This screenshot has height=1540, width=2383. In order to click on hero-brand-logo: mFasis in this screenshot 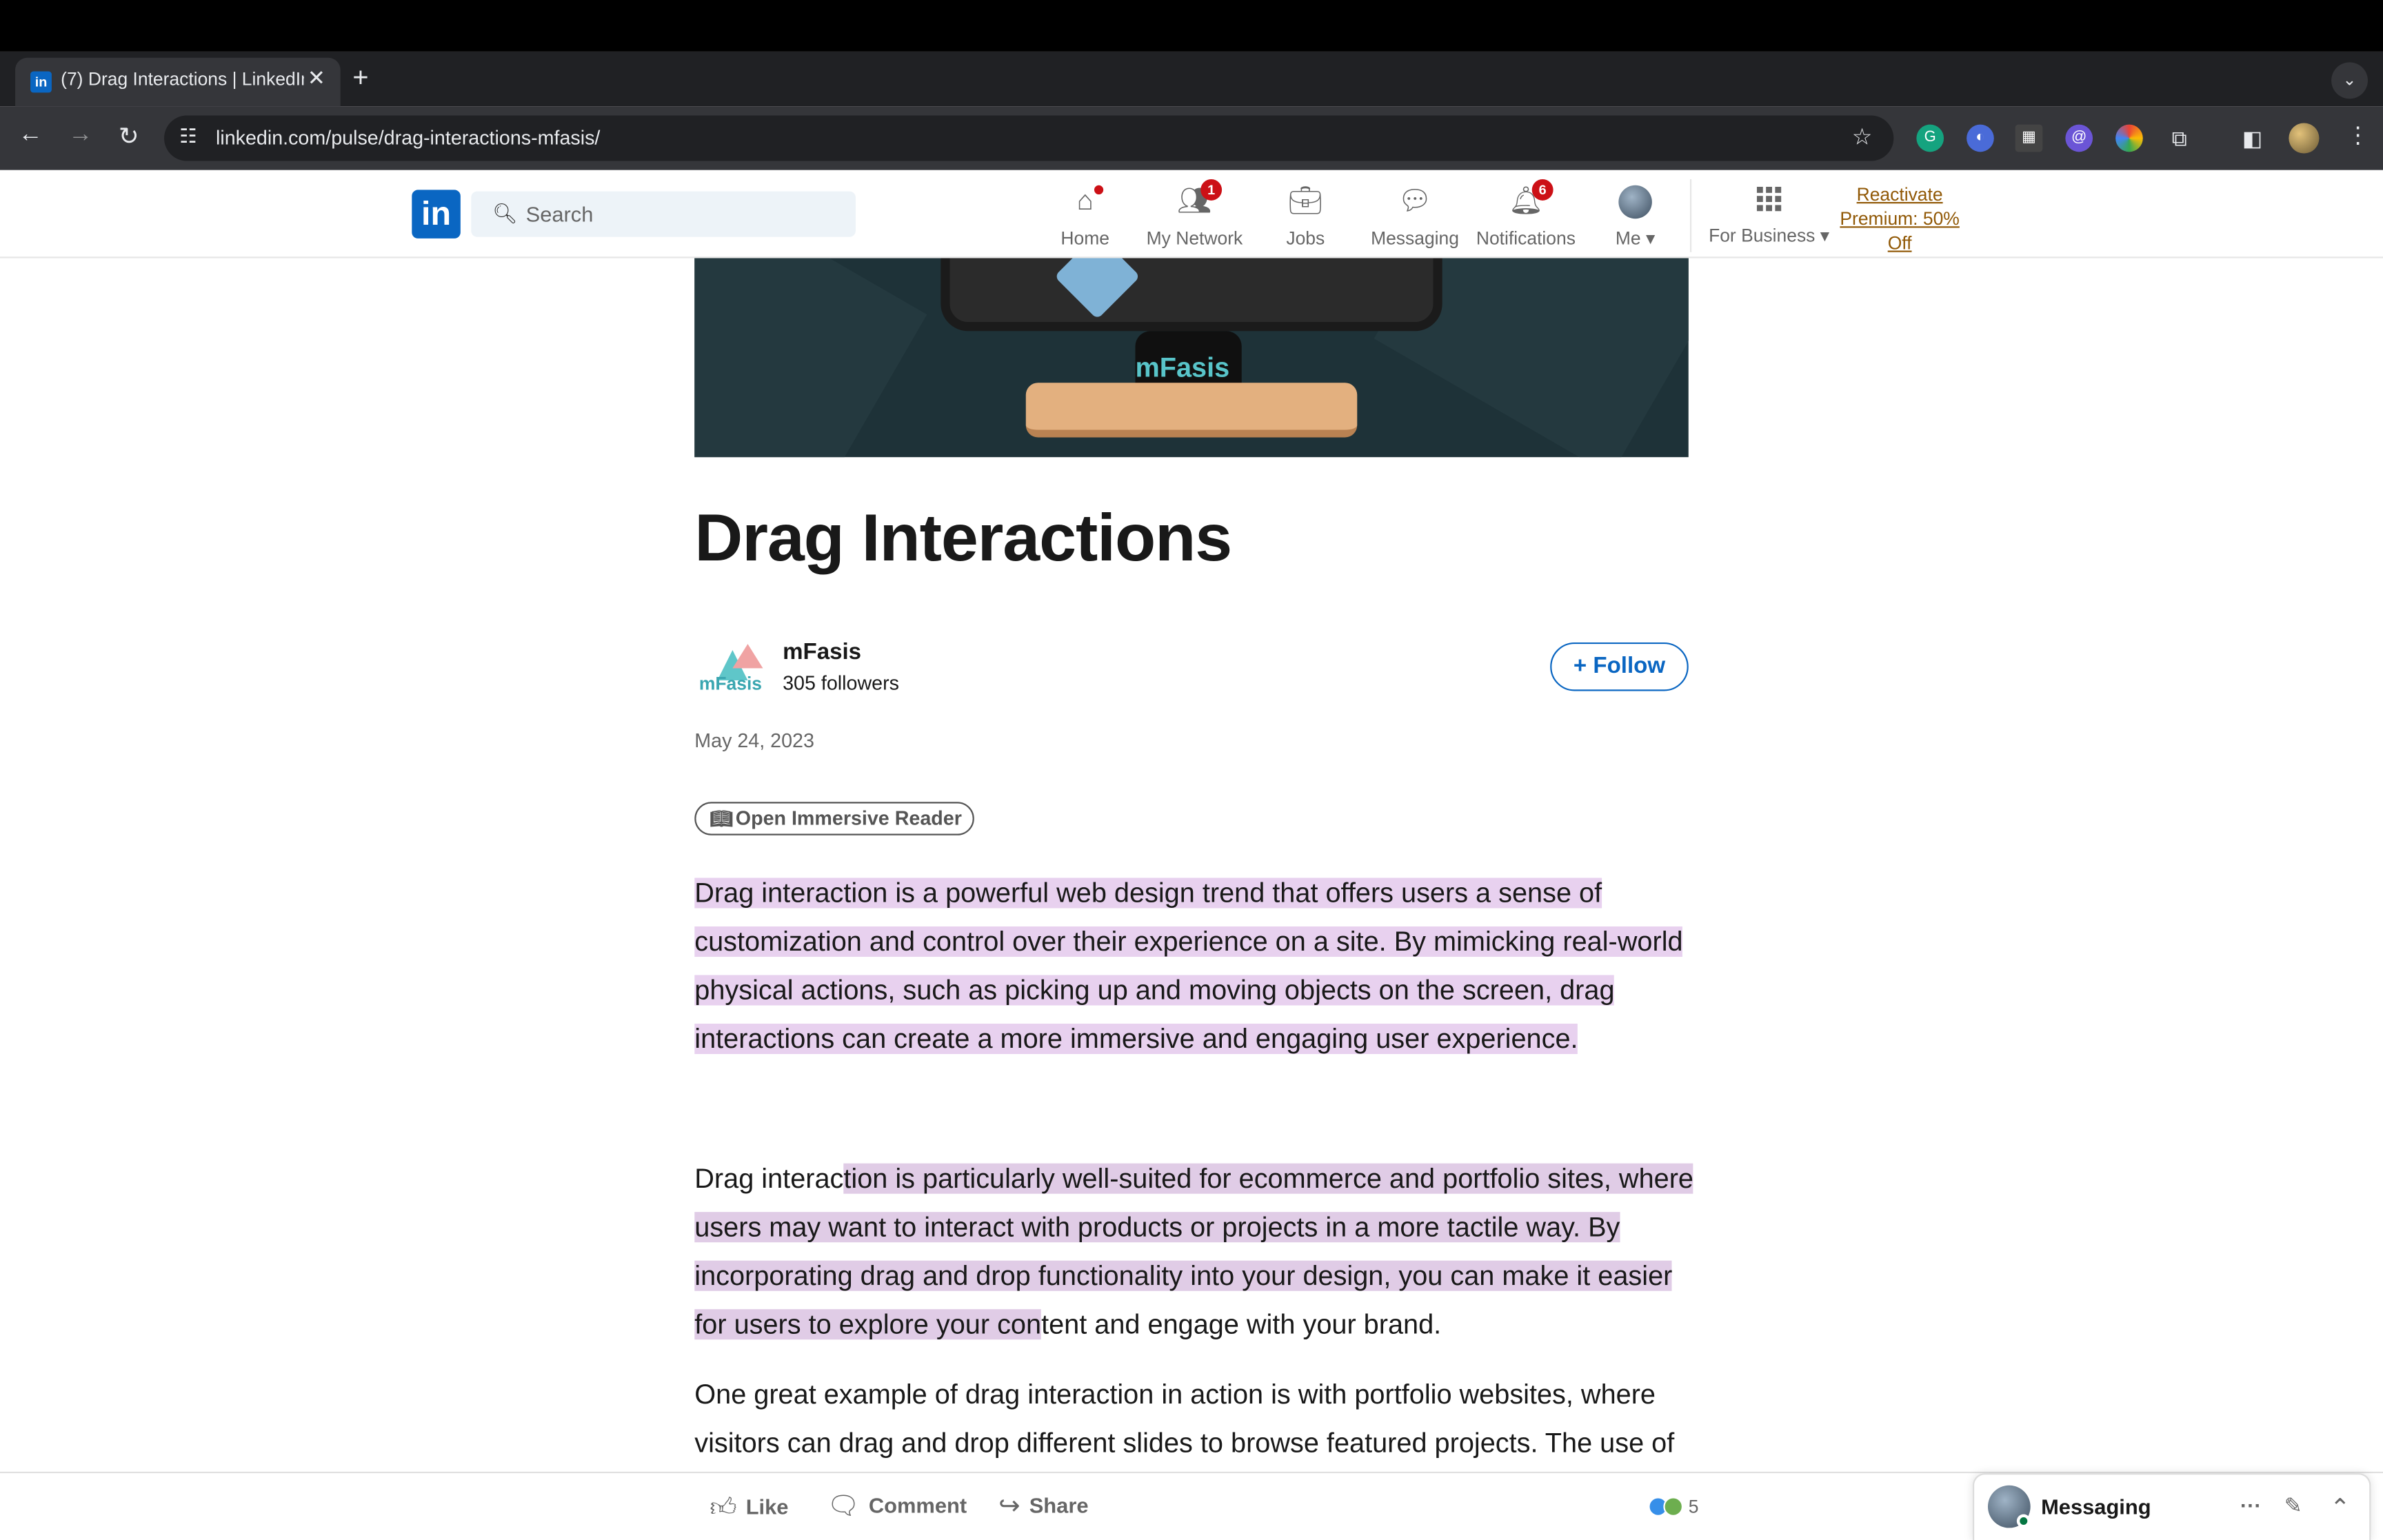, I will do `click(1182, 368)`.